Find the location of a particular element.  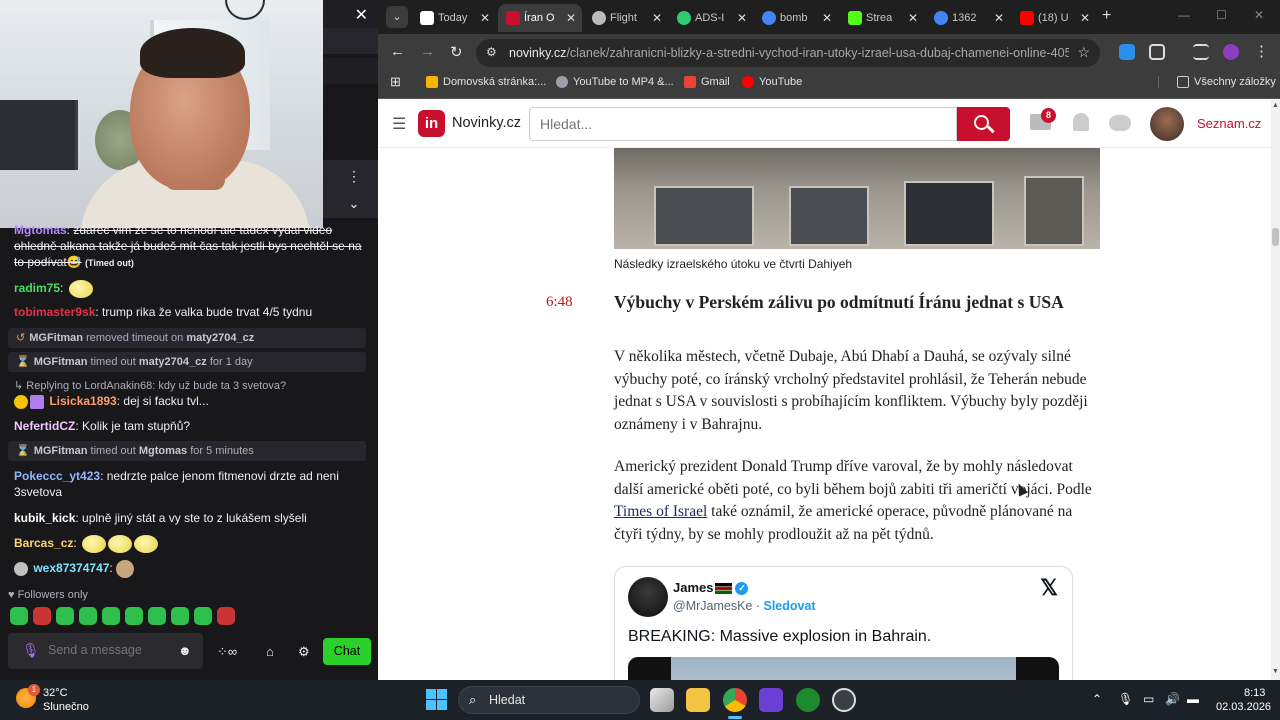

x-logo-icon: 𝕏 is located at coordinates (1049, 588).